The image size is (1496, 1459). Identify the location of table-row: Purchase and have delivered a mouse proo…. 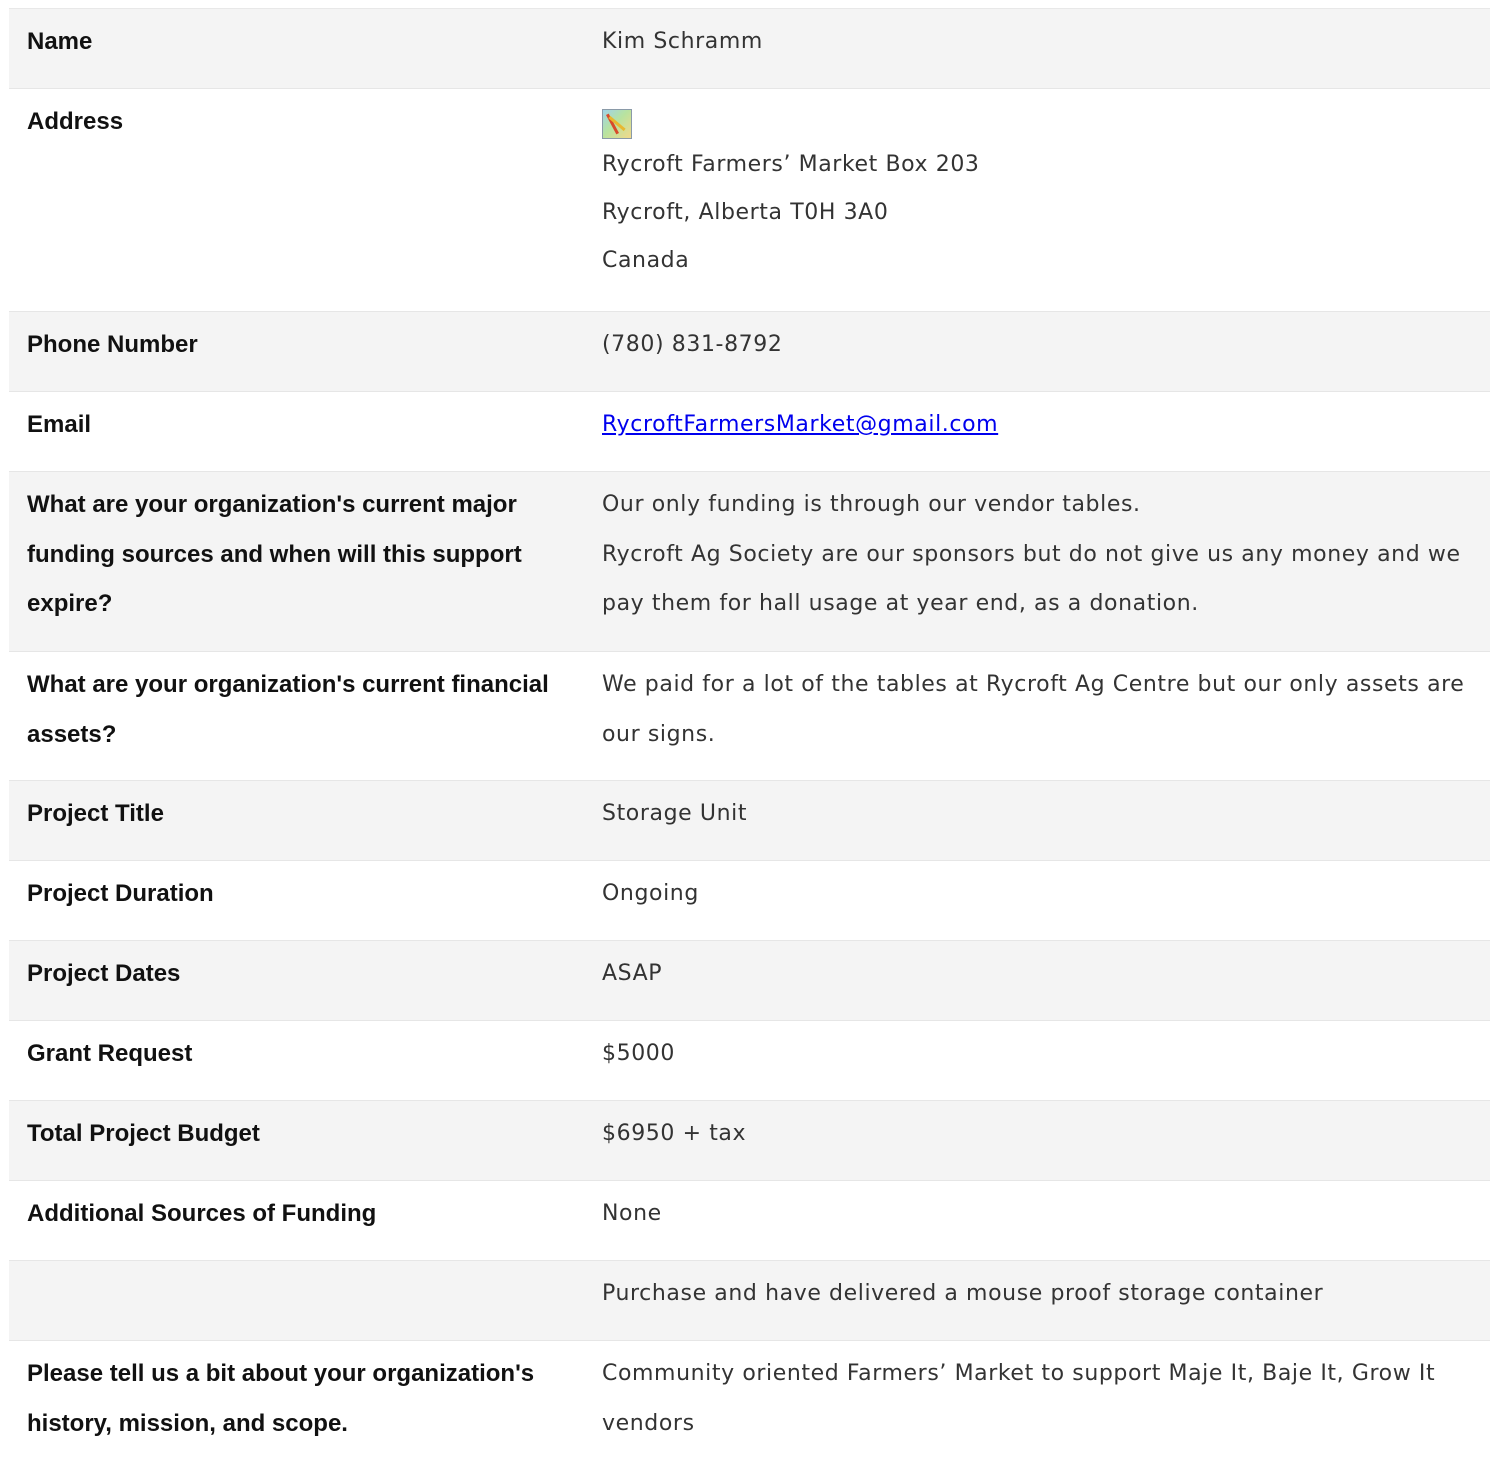
(749, 1301).